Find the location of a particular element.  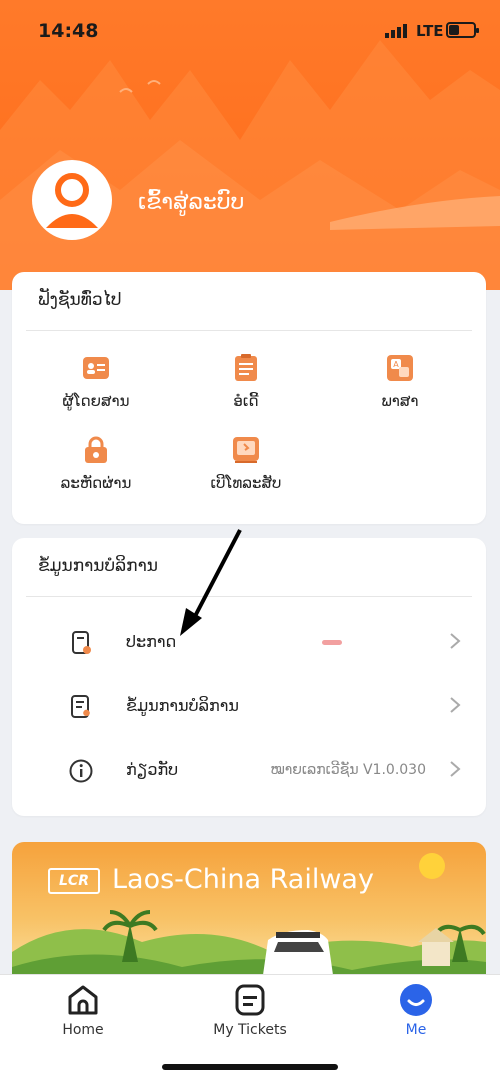

login-link: ເຂົ້າສູ່ລະບົບ is located at coordinates (191, 202).